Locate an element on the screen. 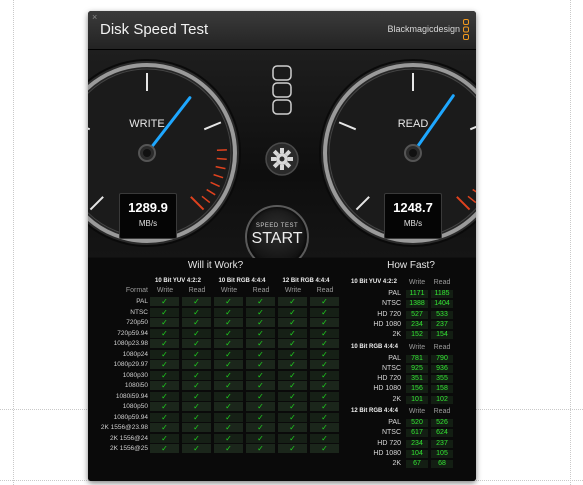 The height and width of the screenshot is (485, 583). write-speed-cell: 101 is located at coordinates (417, 399).